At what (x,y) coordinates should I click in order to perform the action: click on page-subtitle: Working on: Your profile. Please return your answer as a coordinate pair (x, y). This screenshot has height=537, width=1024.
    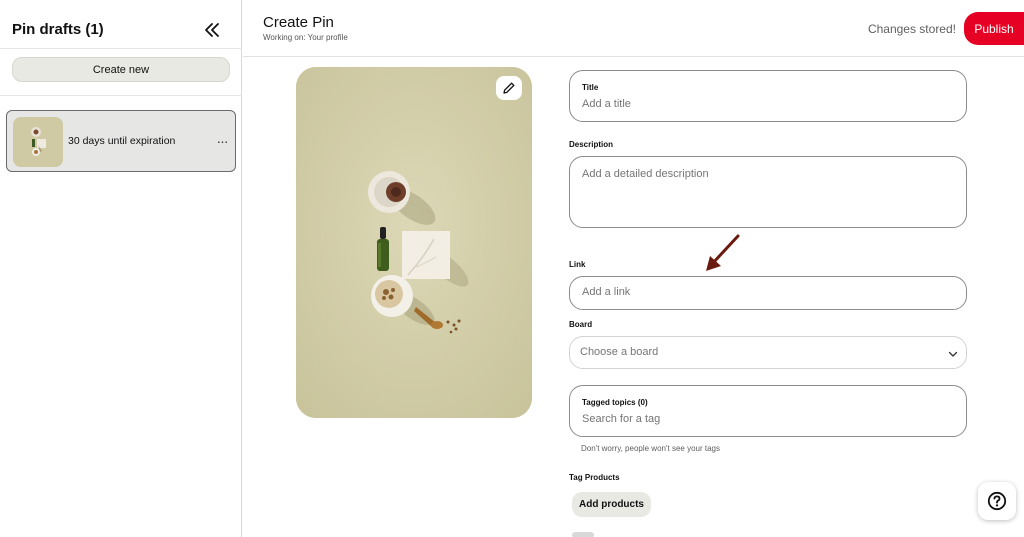
    Looking at the image, I should click on (305, 37).